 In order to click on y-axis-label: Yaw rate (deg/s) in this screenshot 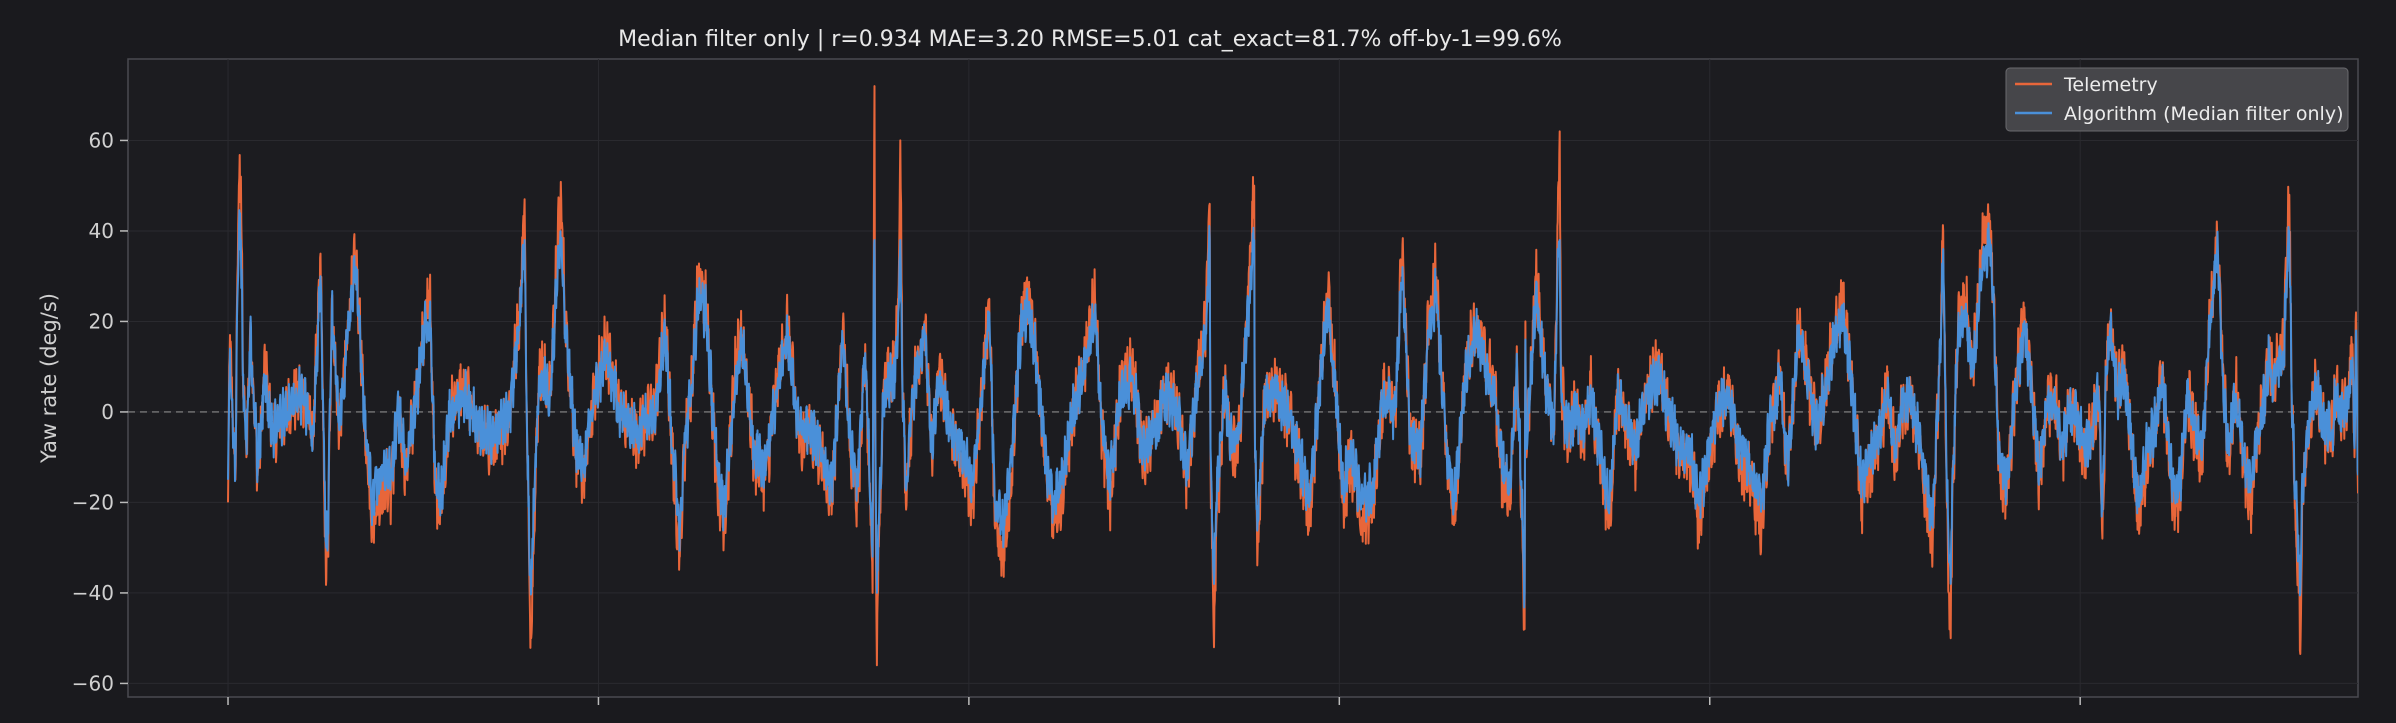, I will do `click(49, 378)`.